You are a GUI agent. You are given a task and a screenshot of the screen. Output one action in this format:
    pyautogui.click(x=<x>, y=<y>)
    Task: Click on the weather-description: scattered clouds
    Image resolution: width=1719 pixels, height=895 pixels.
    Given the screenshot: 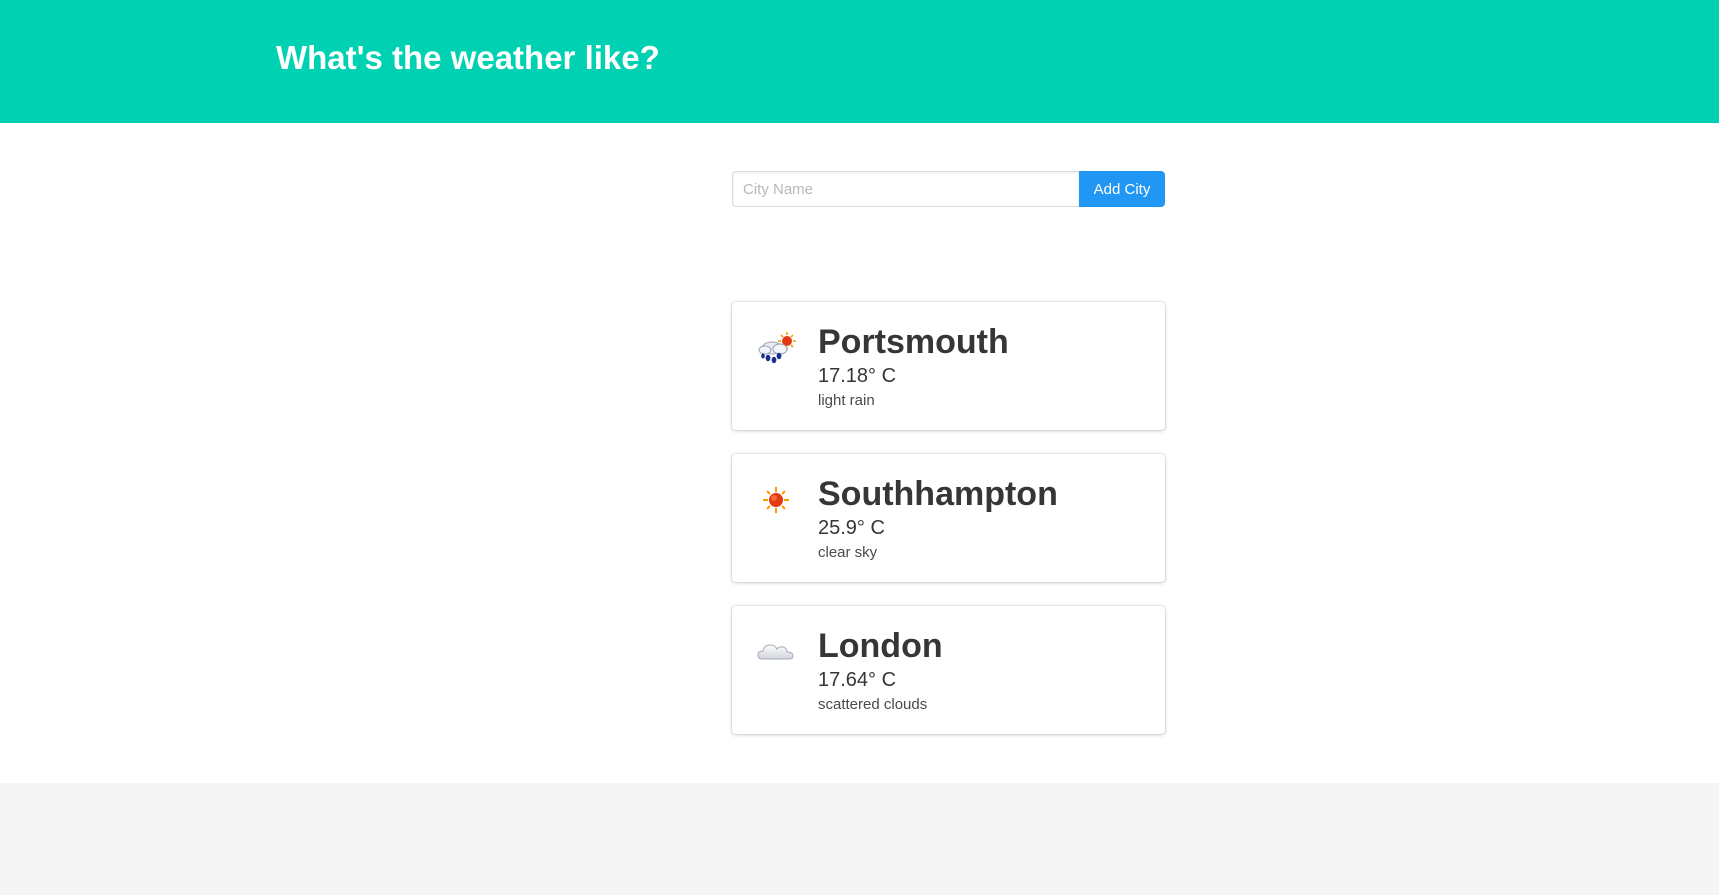 What is the action you would take?
    pyautogui.click(x=873, y=704)
    